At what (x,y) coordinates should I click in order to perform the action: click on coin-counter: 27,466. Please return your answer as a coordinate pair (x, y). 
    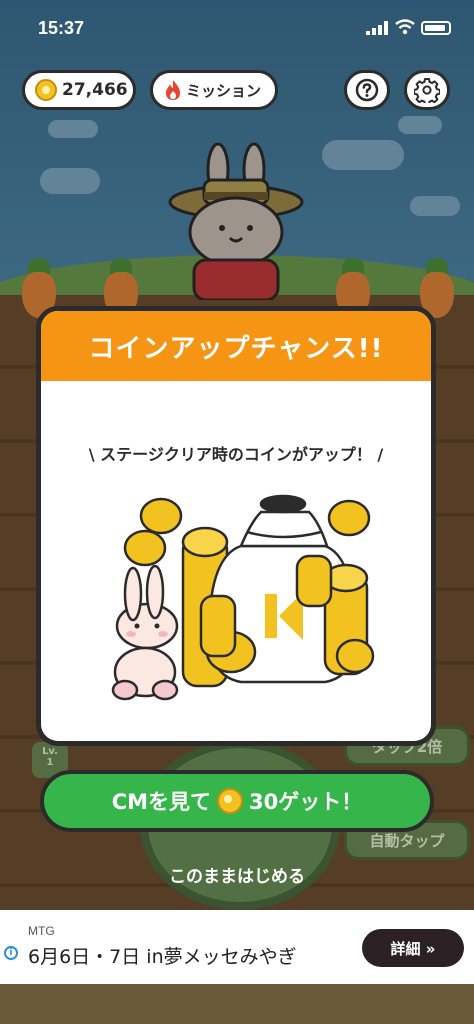
    Looking at the image, I should click on (79, 90).